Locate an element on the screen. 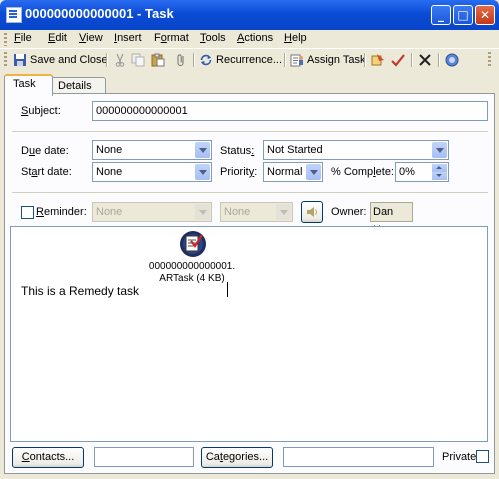 The image size is (499, 479). body-text: This is a Remedy task is located at coordinates (80, 291).